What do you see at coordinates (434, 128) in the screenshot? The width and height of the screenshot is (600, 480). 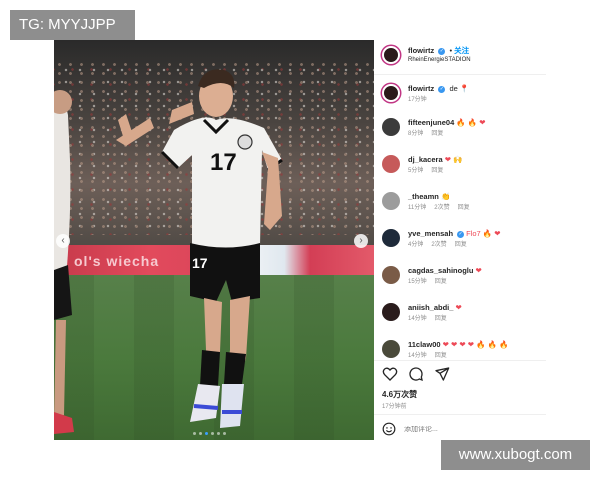 I see `comment-item: fifteenjune04 🔥 🔥 ❤ 8分钟 回复` at bounding box center [434, 128].